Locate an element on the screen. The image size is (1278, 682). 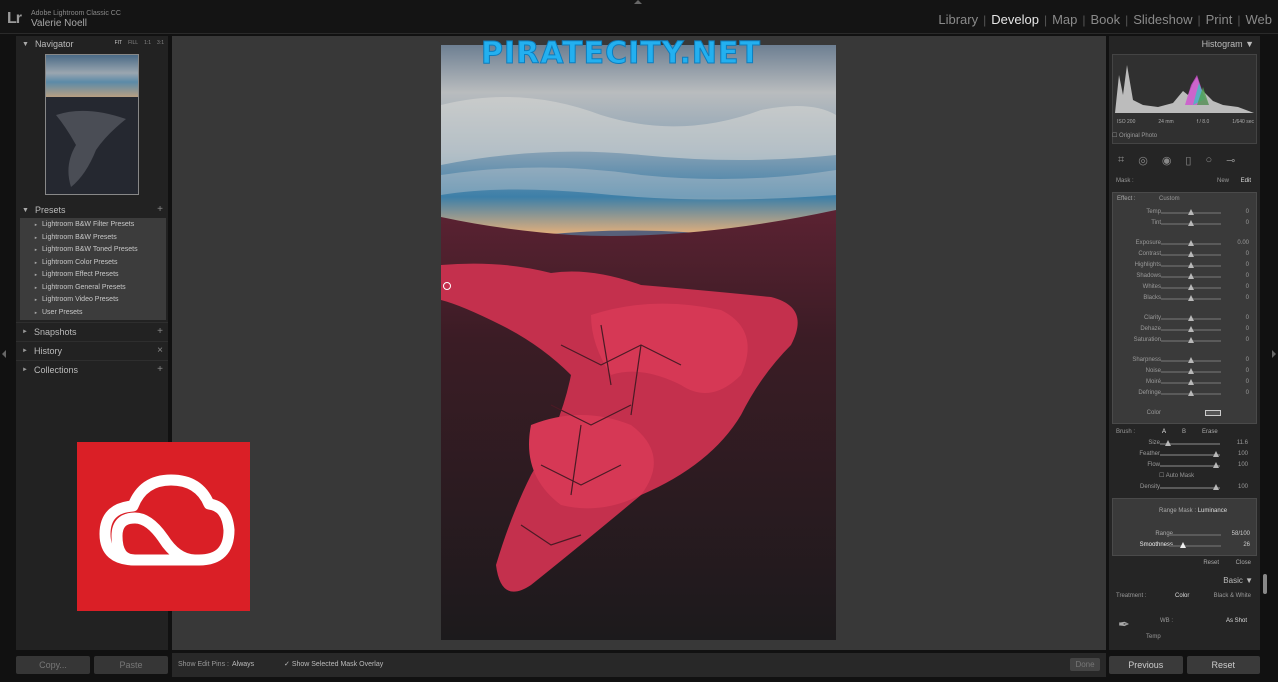
adjustment-slider: Color is located at coordinates (1185, 413).